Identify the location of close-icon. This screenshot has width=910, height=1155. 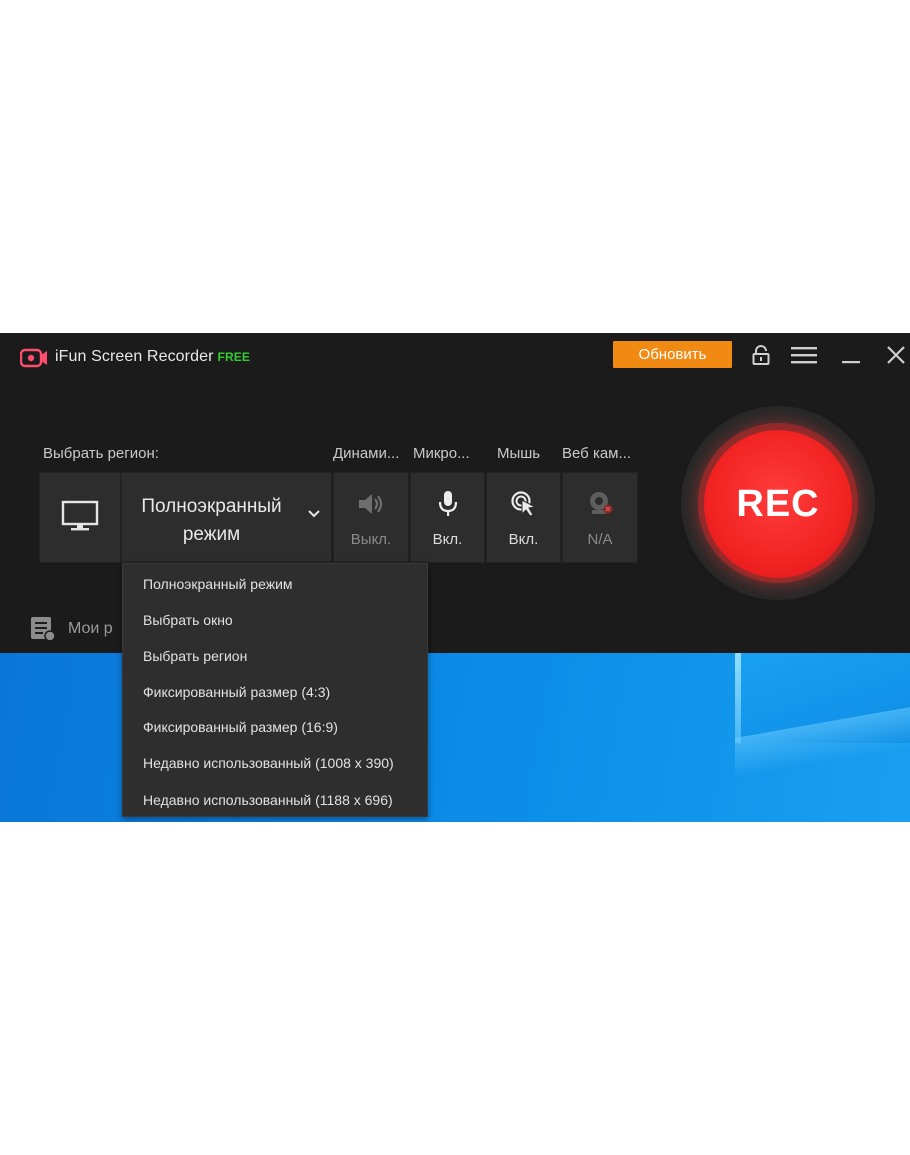
(896, 355).